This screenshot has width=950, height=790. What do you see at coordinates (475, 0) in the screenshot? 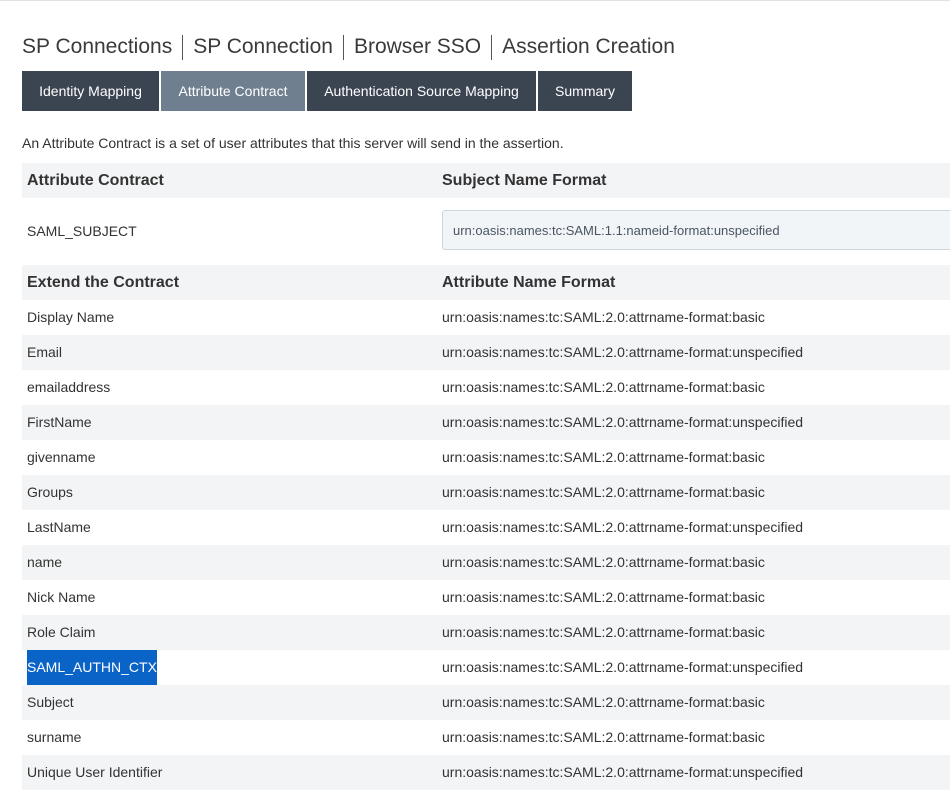
I see `top-divider` at bounding box center [475, 0].